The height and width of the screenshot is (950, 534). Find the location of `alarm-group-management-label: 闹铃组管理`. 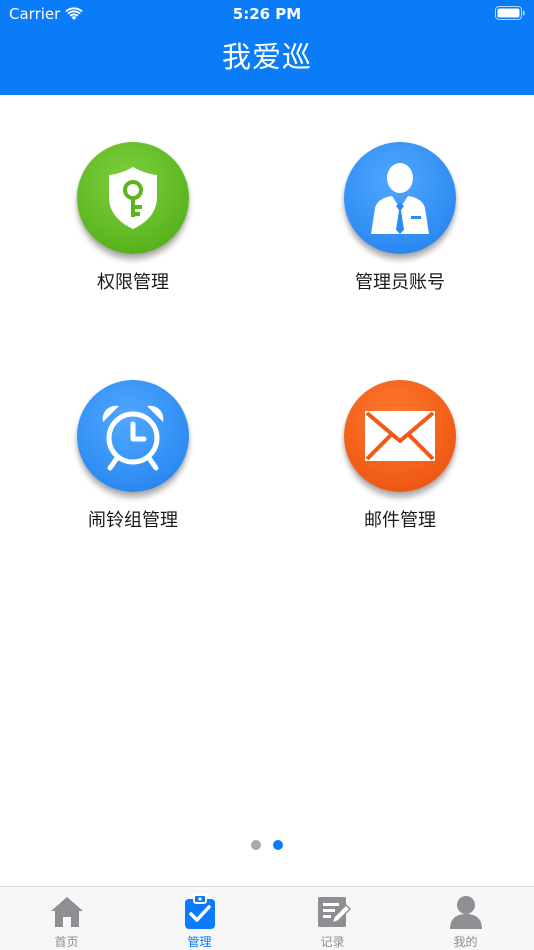

alarm-group-management-label: 闹铃组管理 is located at coordinates (133, 520).